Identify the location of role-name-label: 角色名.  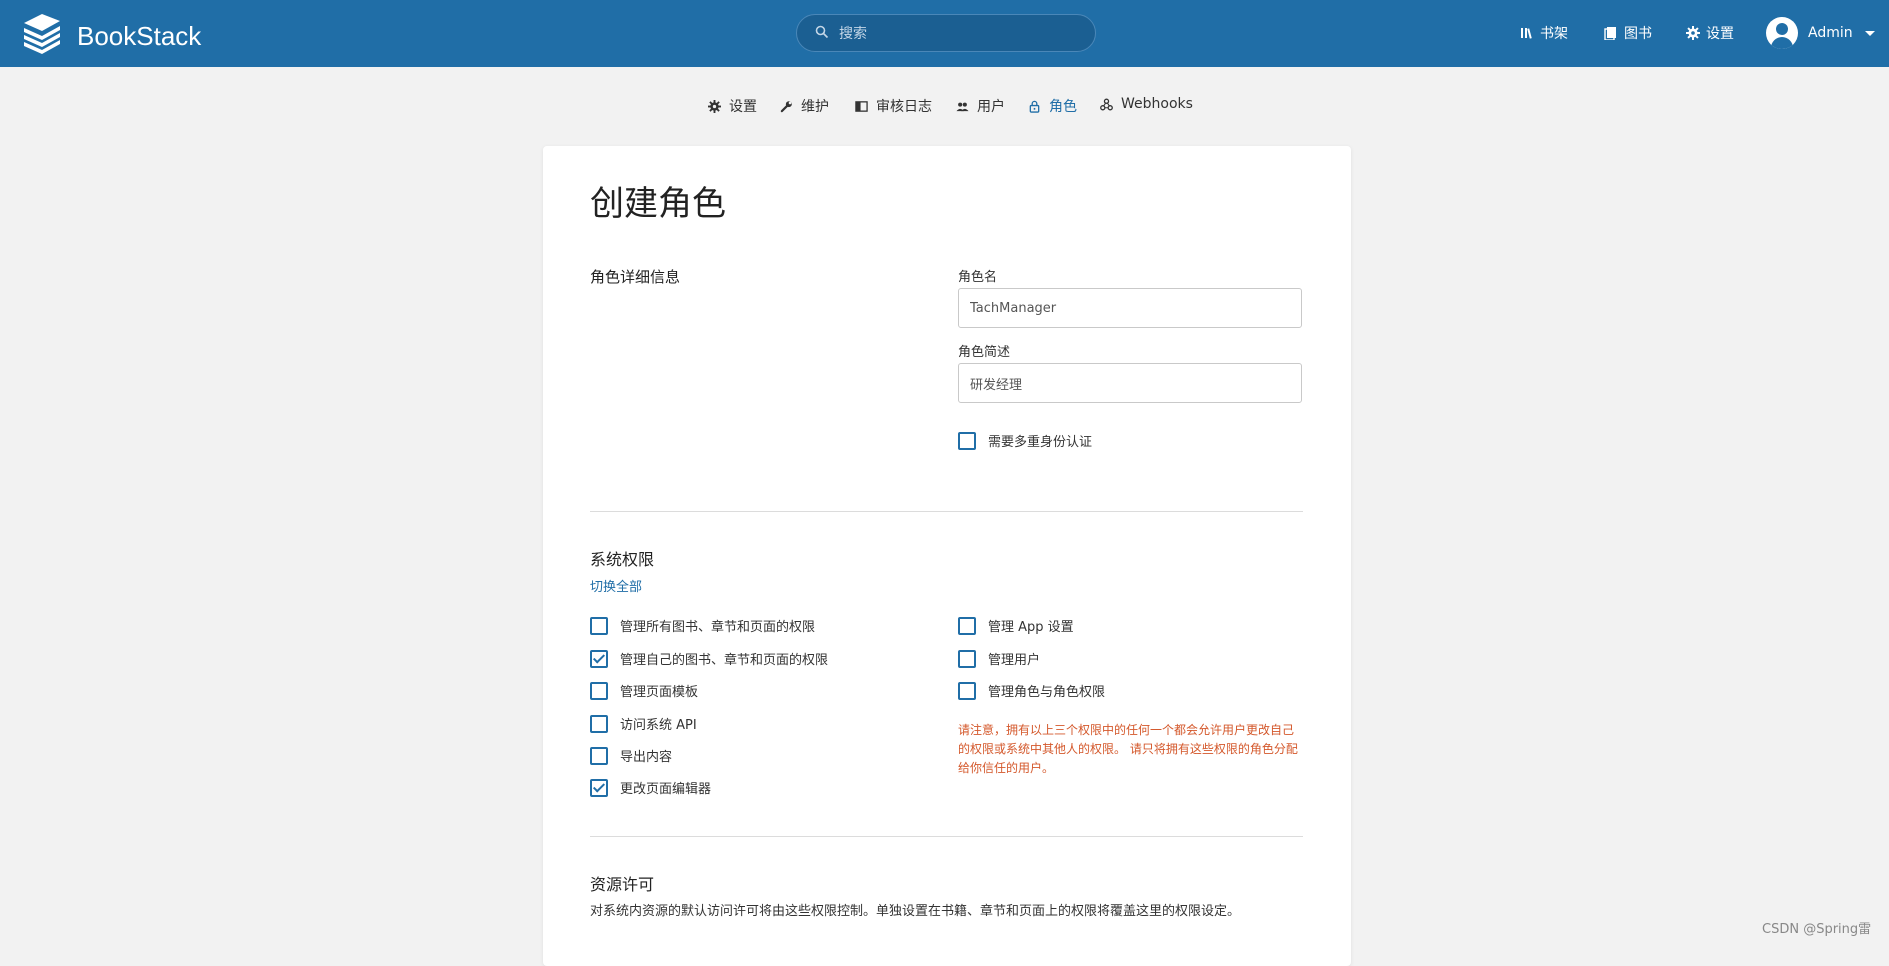
(978, 277).